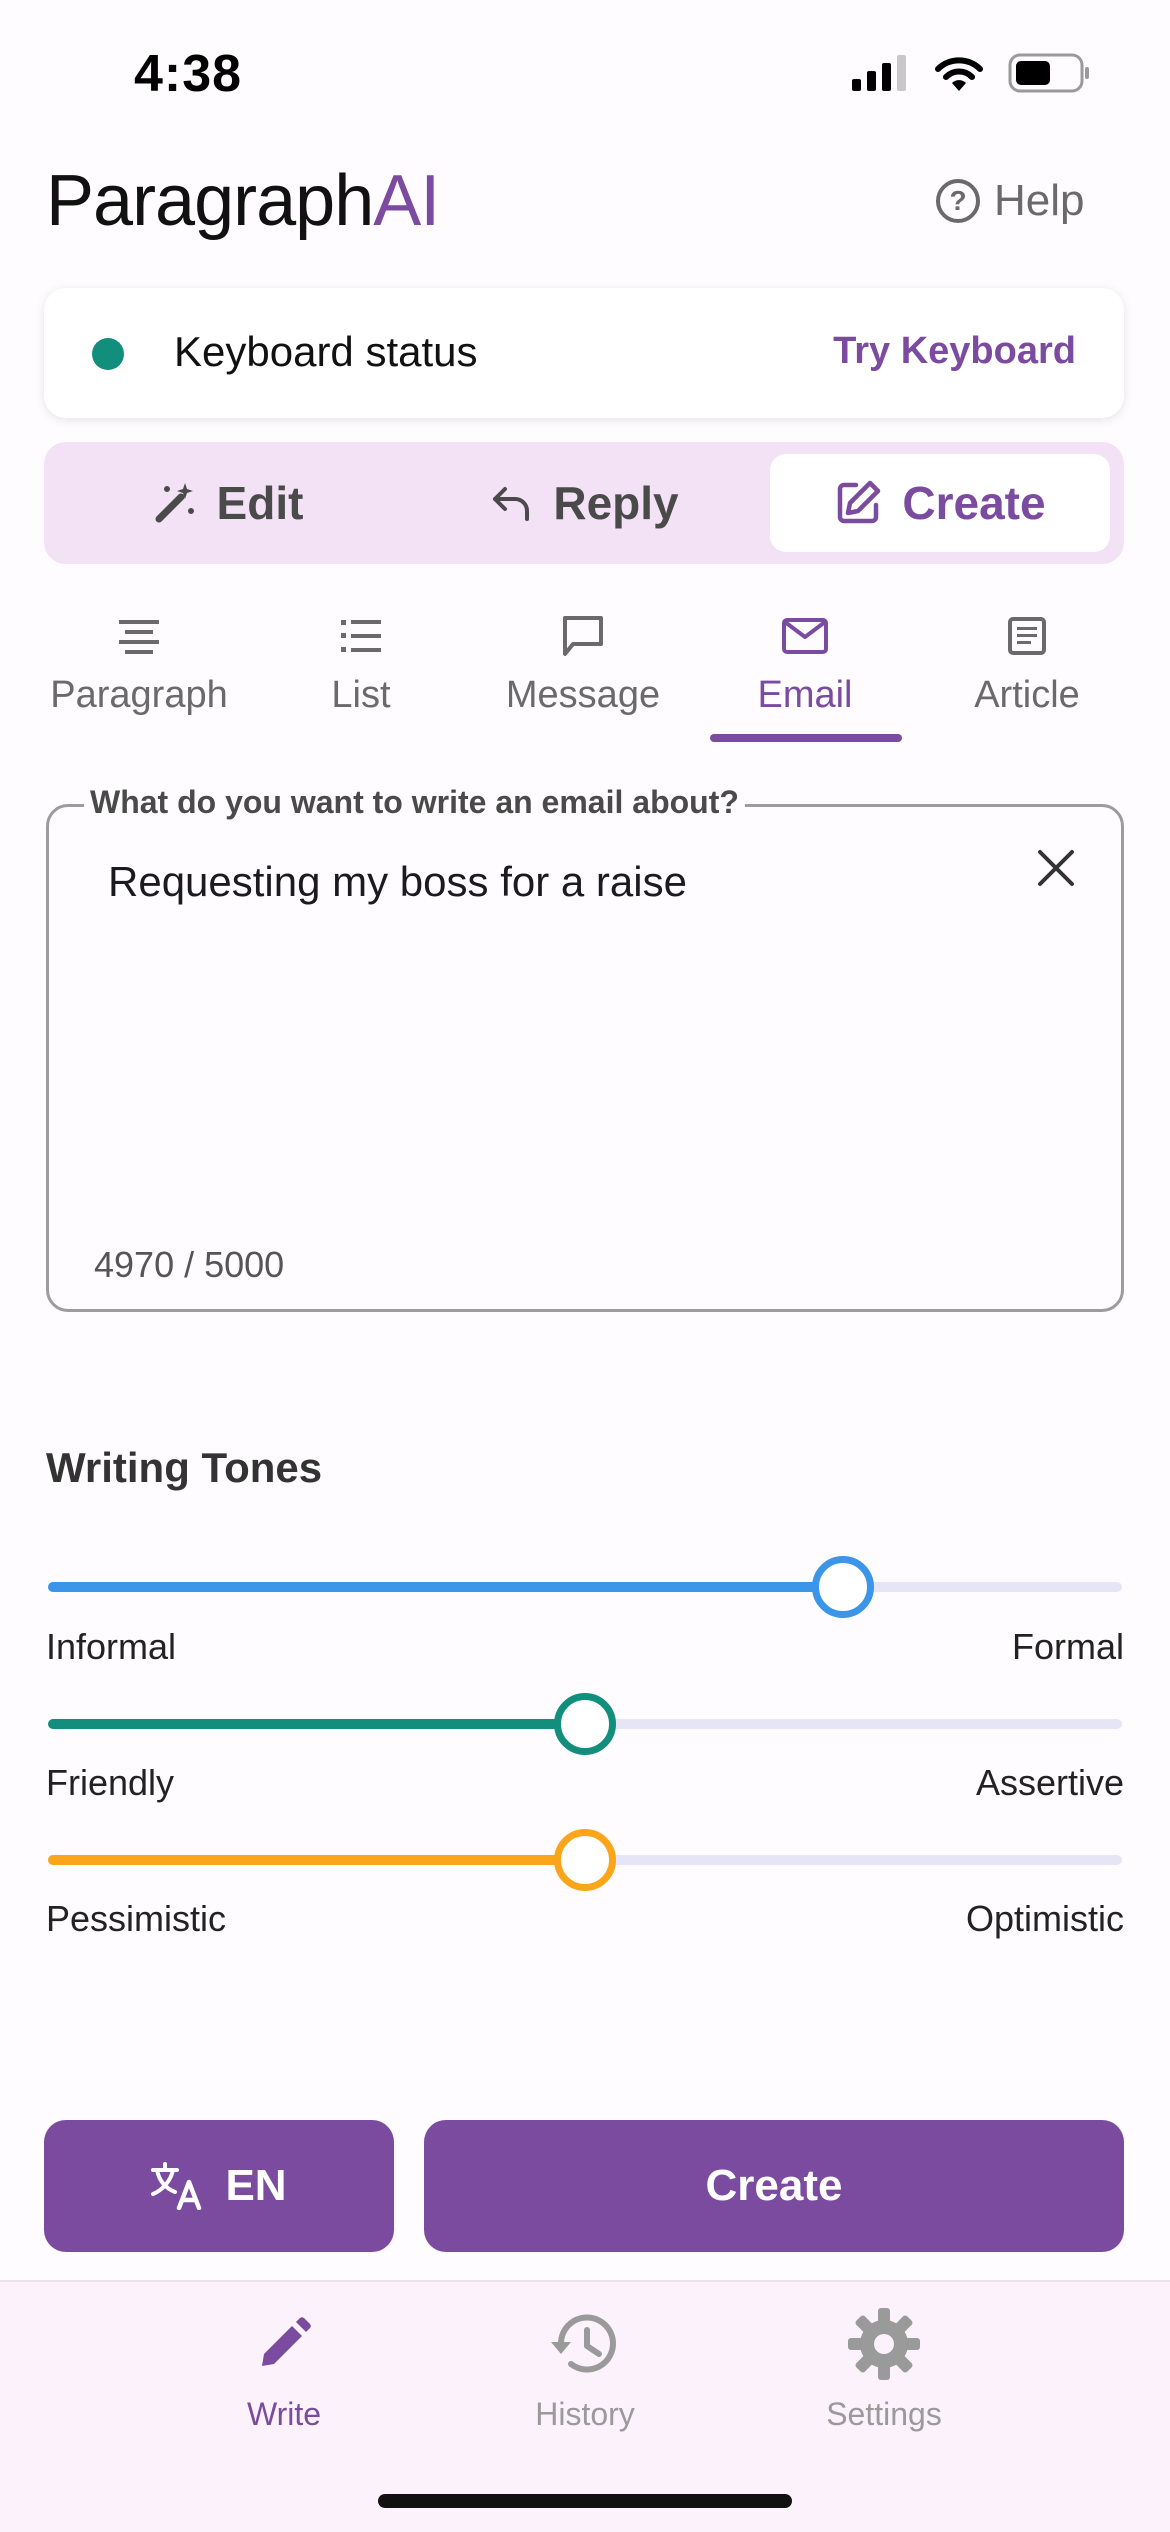  I want to click on history-icon, so click(583, 2343).